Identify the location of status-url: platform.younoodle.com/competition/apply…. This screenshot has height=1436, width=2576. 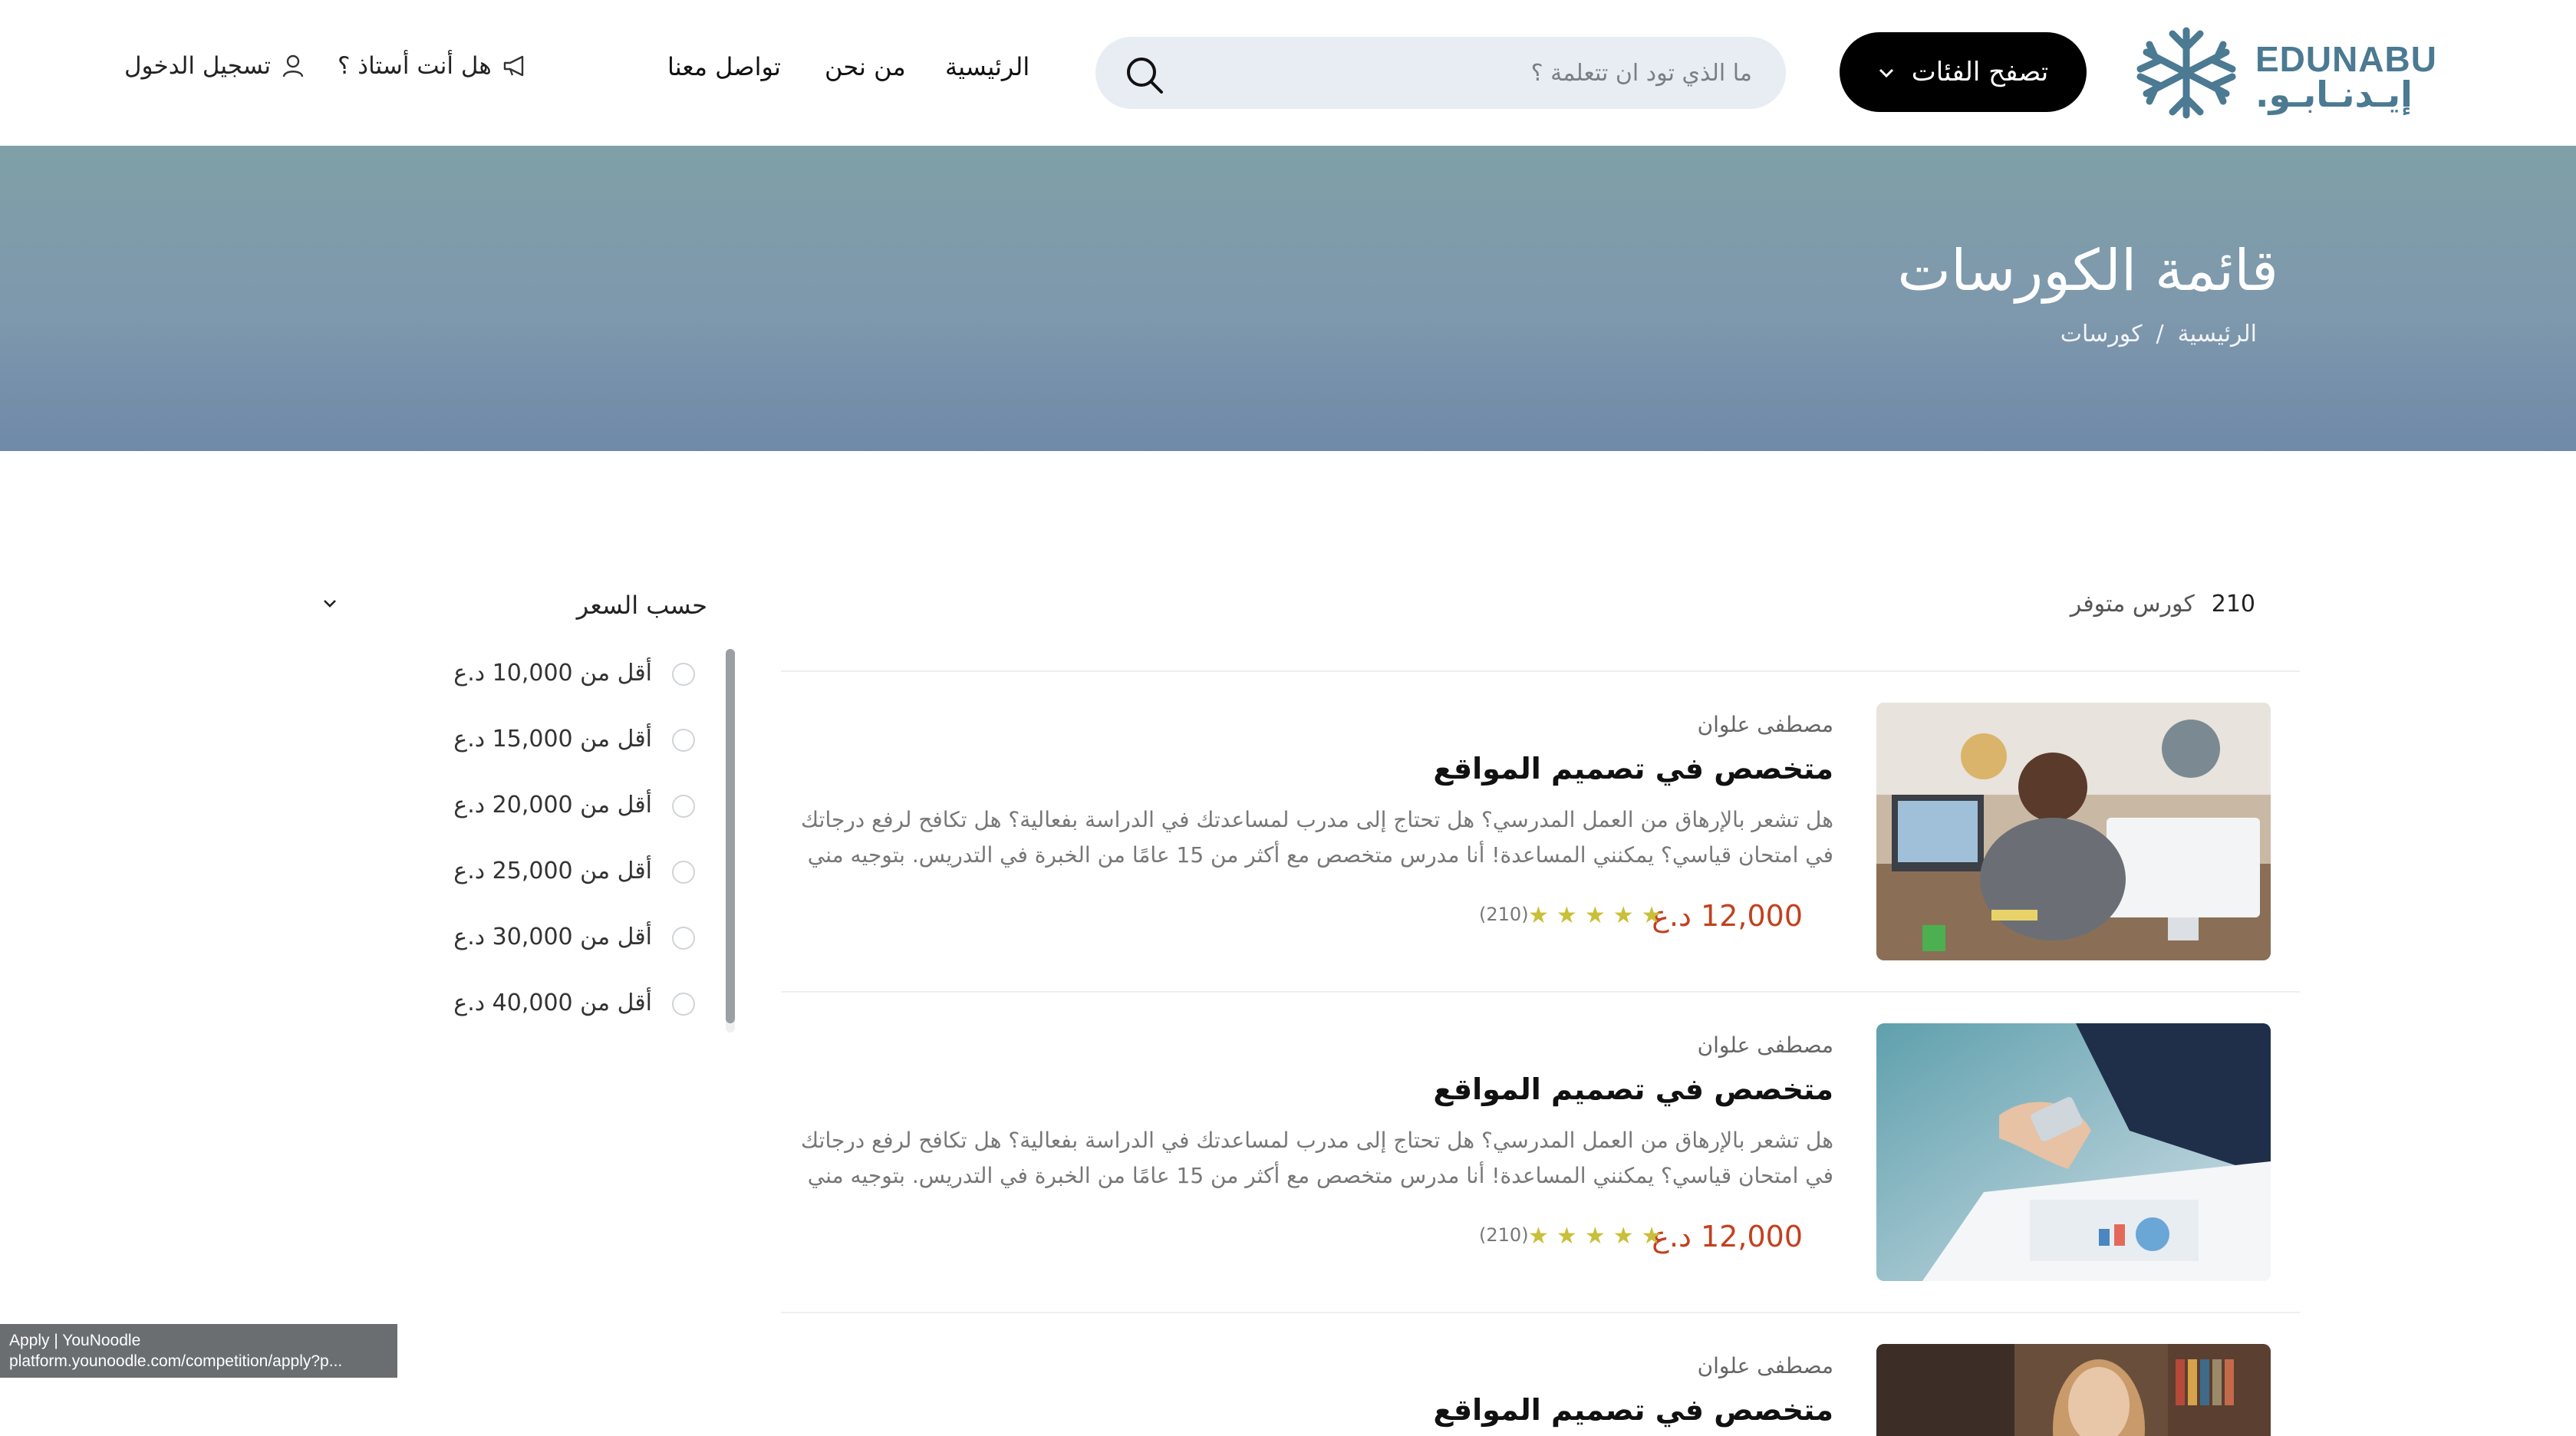
(176, 1361).